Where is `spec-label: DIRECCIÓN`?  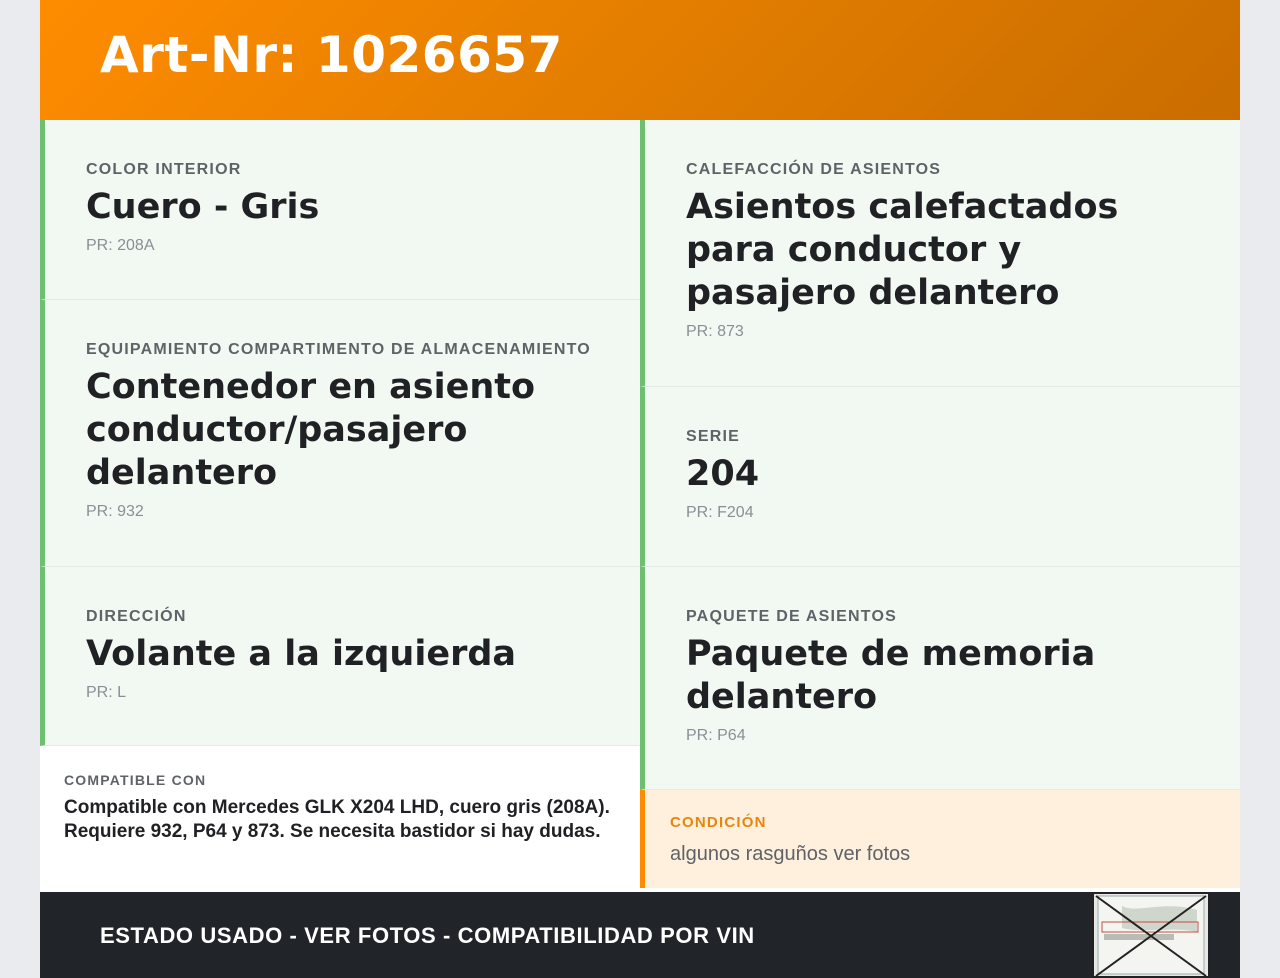 spec-label: DIRECCIÓN is located at coordinates (136, 616).